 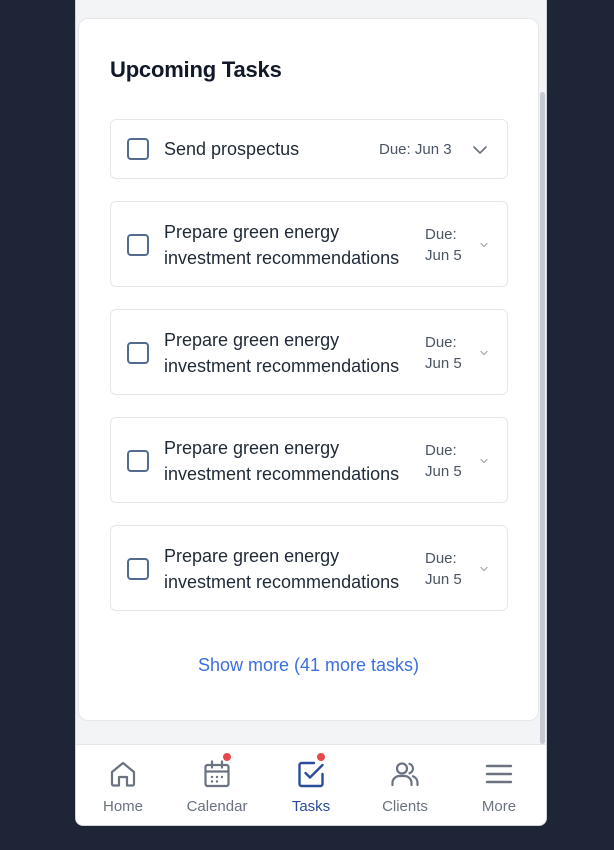 I want to click on nav-label: More, so click(x=499, y=806).